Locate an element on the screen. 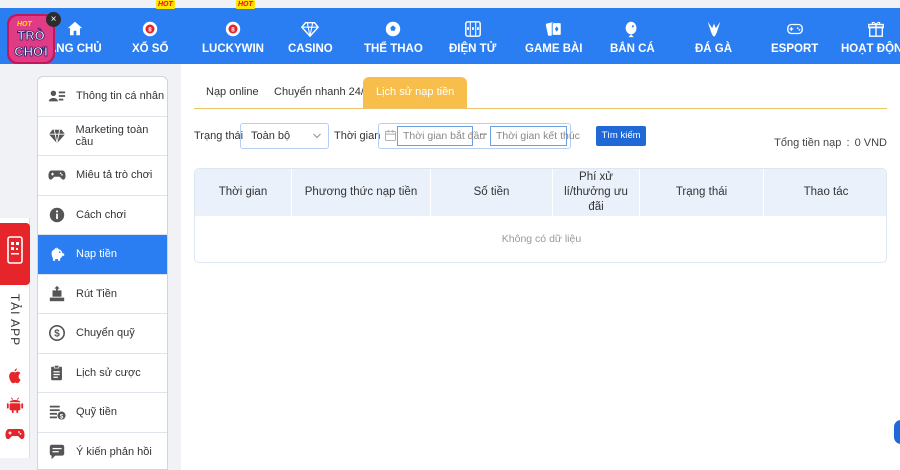  svg-text: TRÒ is located at coordinates (30, 35).